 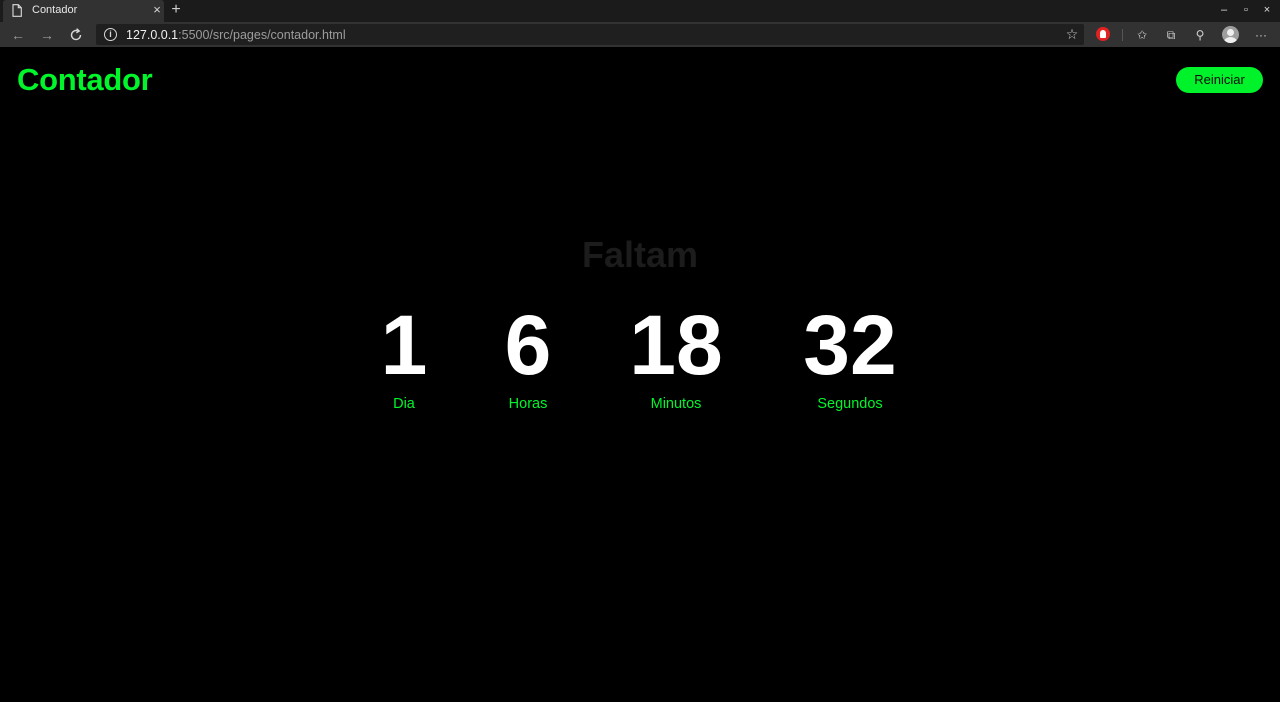 I want to click on countdown-unit-minutes: 18 Minutos, so click(x=676, y=357).